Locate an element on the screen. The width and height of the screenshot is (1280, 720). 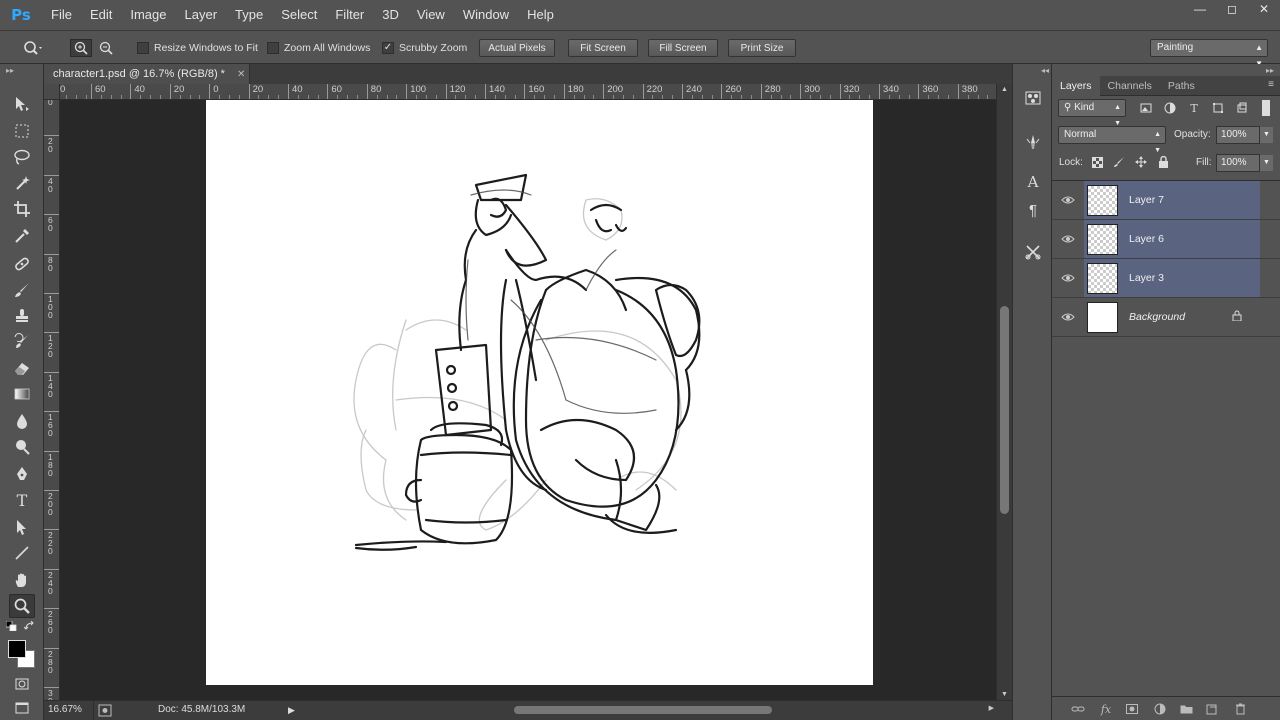
swap-colors-icon is located at coordinates (30, 626).